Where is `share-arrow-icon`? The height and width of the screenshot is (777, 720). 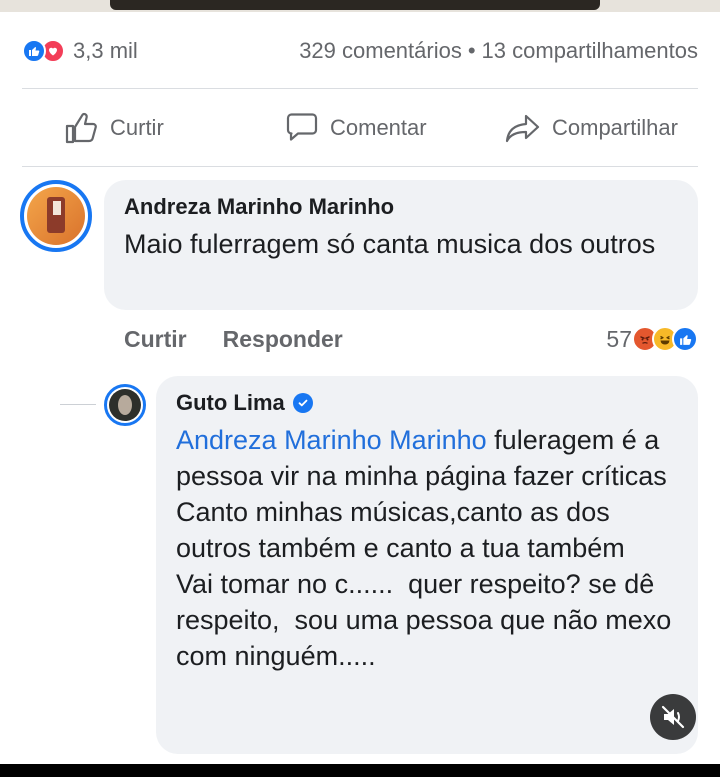
share-arrow-icon is located at coordinates (522, 128).